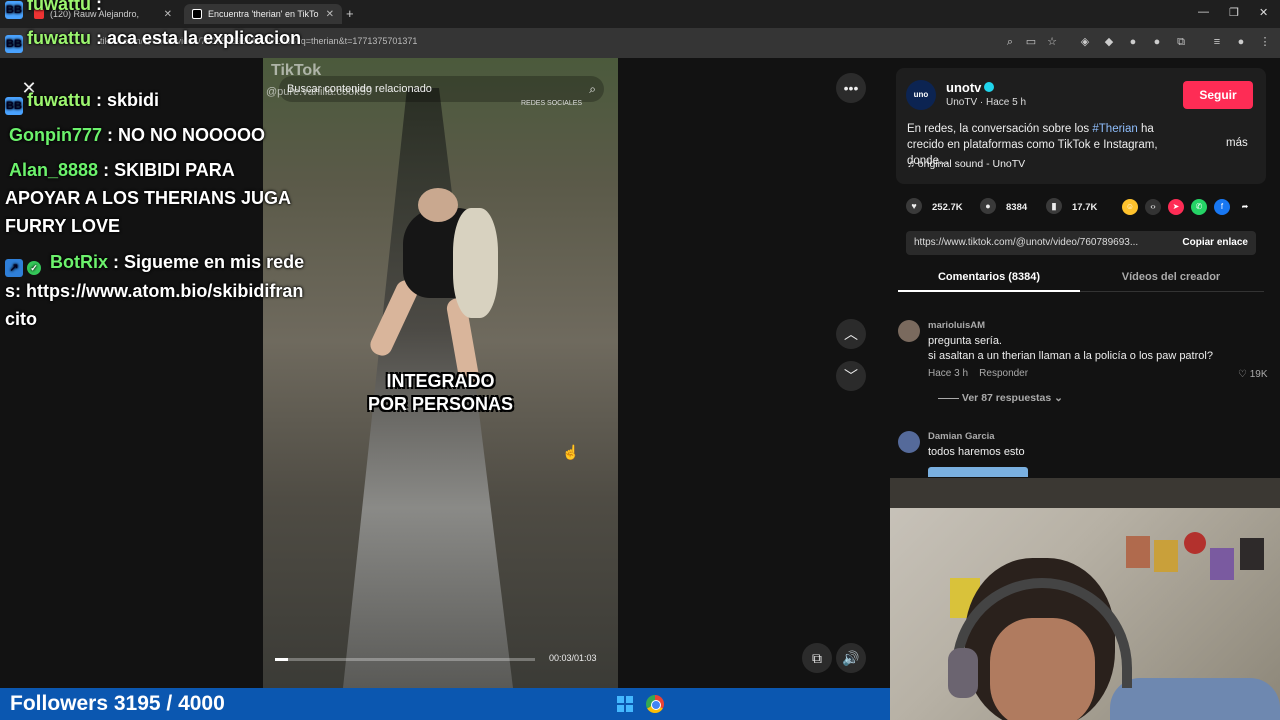  What do you see at coordinates (137, 135) in the screenshot?
I see `chat-message: Gonpin777 : NO NO NOOOOO` at bounding box center [137, 135].